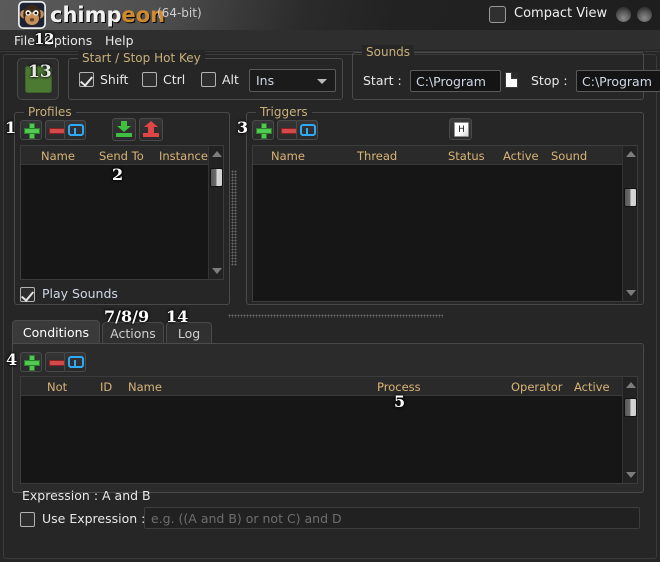 This screenshot has width=660, height=562. Describe the element at coordinates (183, 156) in the screenshot. I see `profiles-col-instance: Instance` at that location.